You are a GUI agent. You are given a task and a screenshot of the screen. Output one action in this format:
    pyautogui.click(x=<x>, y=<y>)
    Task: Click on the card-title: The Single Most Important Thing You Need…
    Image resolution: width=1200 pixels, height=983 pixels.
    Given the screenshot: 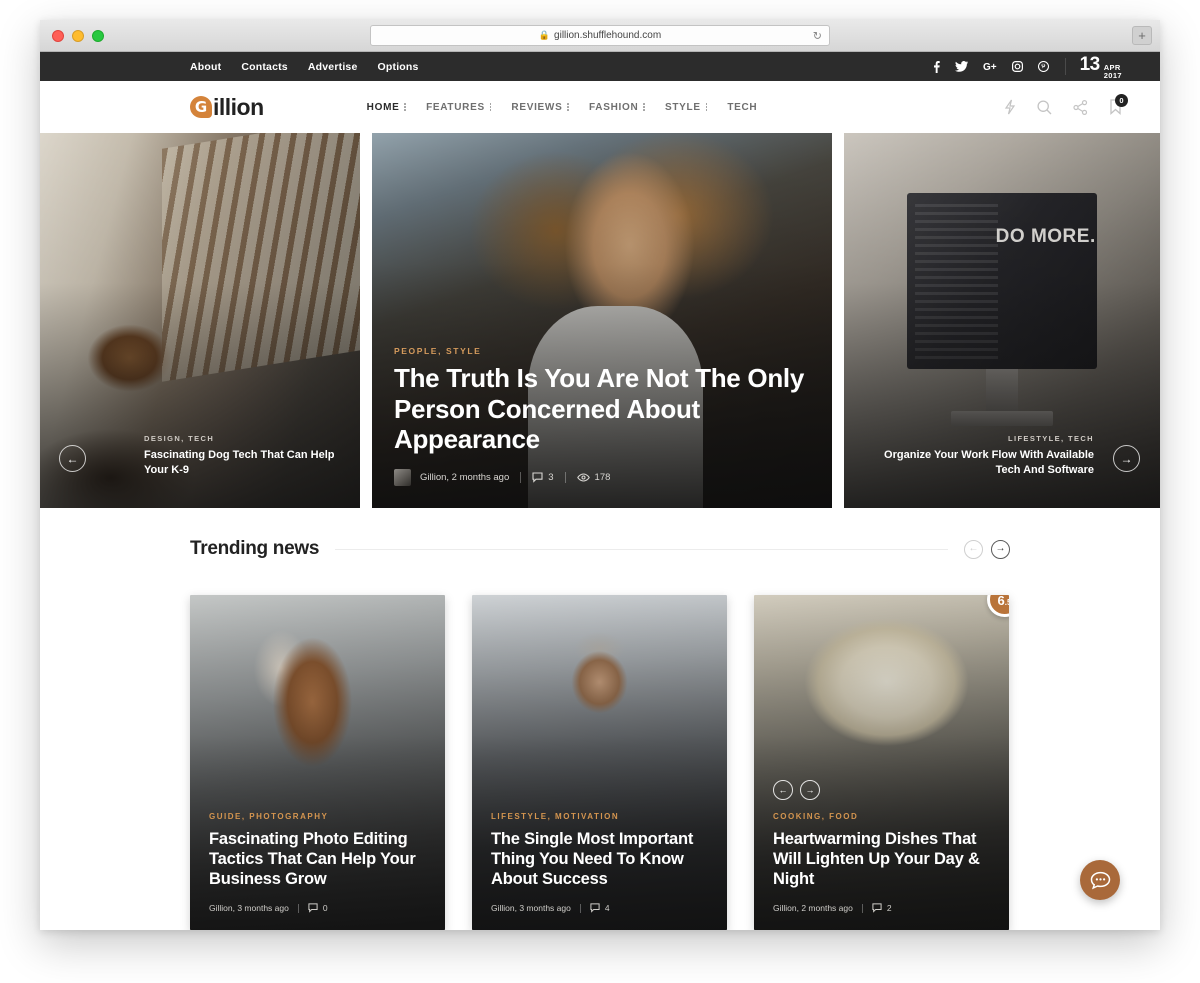 What is the action you would take?
    pyautogui.click(x=599, y=859)
    